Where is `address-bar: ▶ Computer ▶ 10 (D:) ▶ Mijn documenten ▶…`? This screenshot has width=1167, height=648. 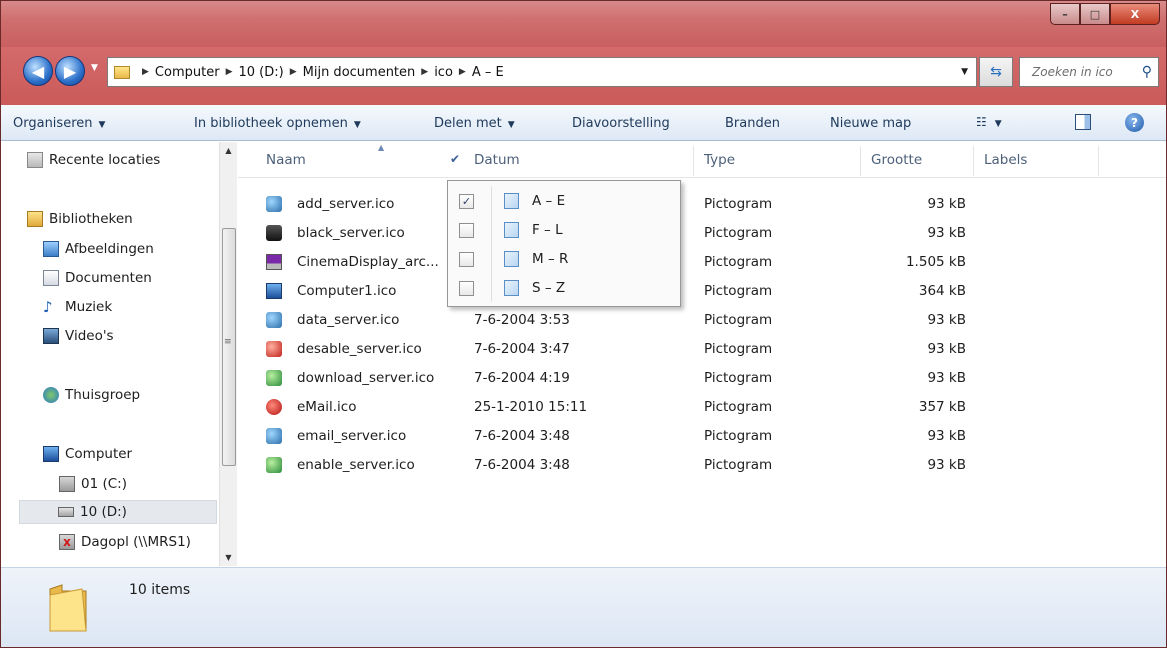 address-bar: ▶ Computer ▶ 10 (D:) ▶ Mijn documenten ▶… is located at coordinates (542, 72).